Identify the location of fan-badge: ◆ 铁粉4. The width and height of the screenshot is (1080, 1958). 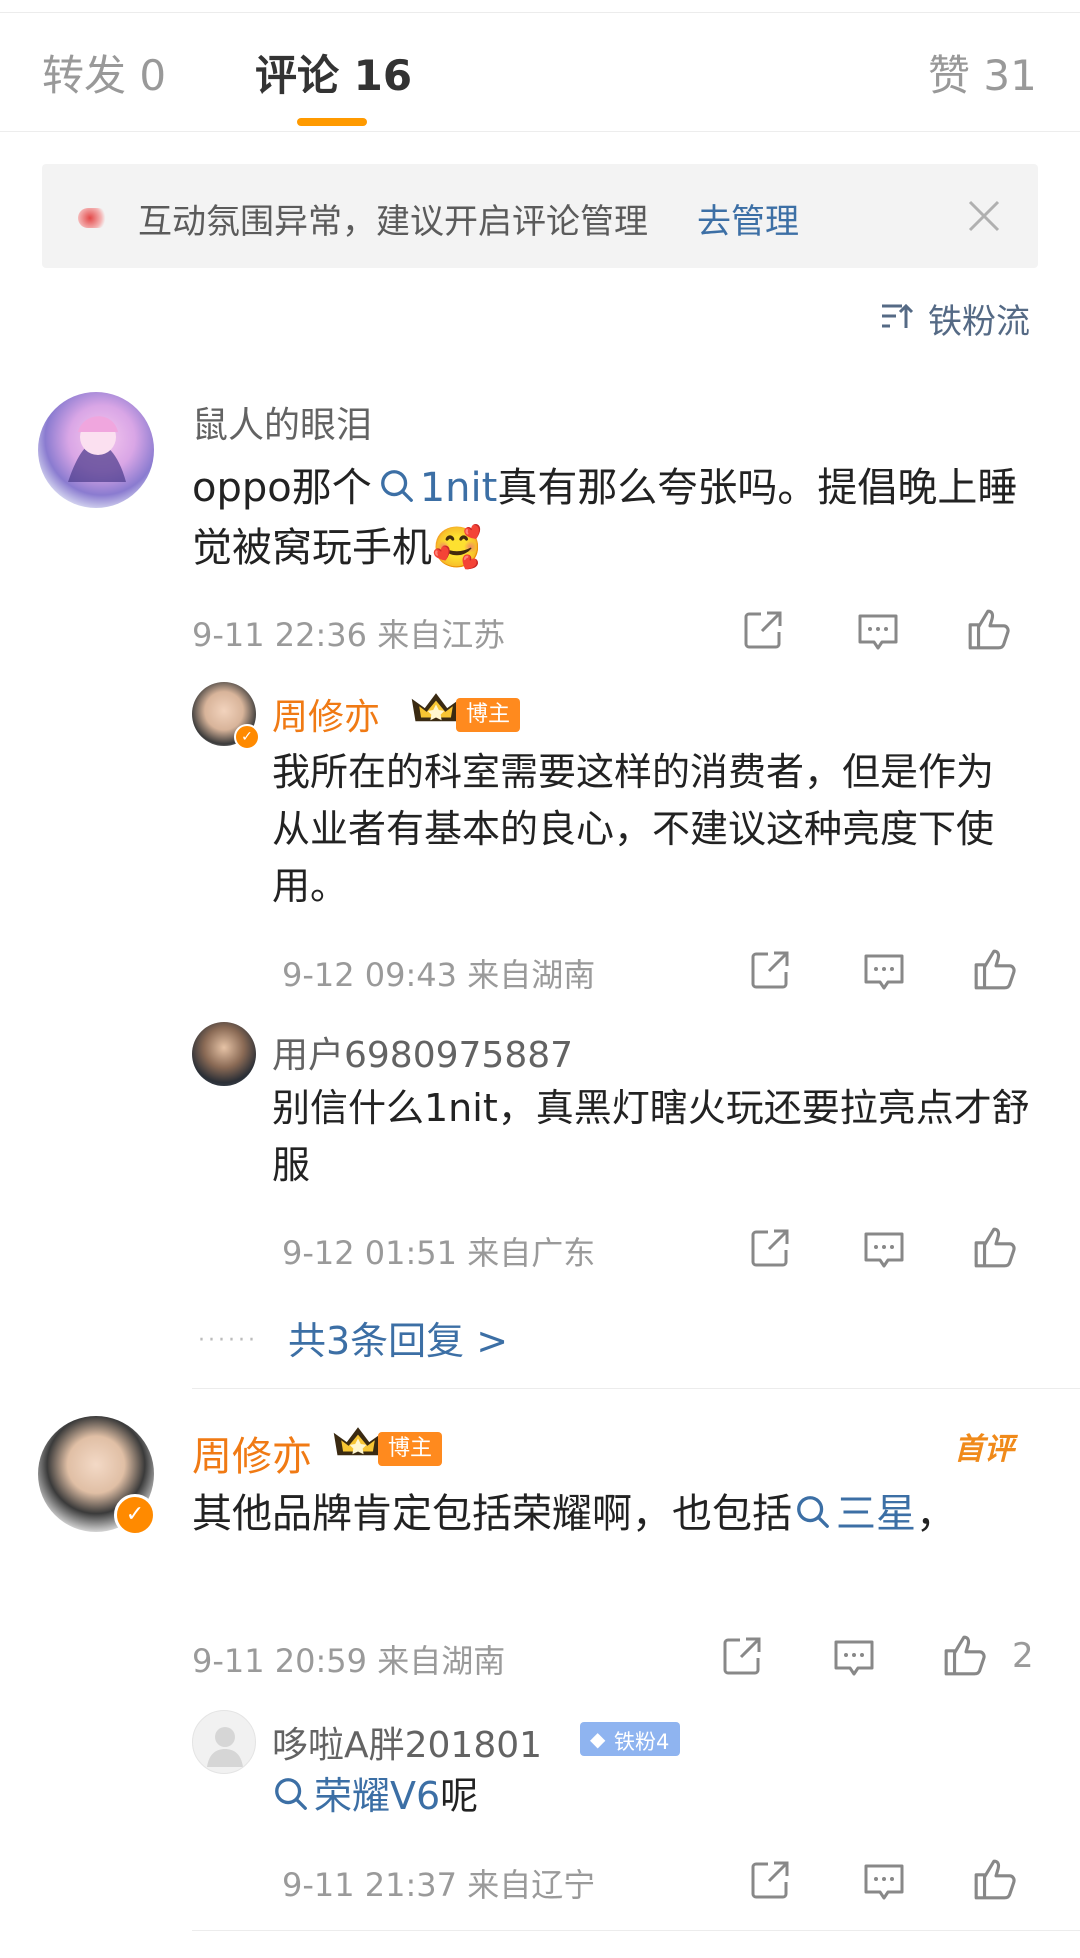
(630, 1739).